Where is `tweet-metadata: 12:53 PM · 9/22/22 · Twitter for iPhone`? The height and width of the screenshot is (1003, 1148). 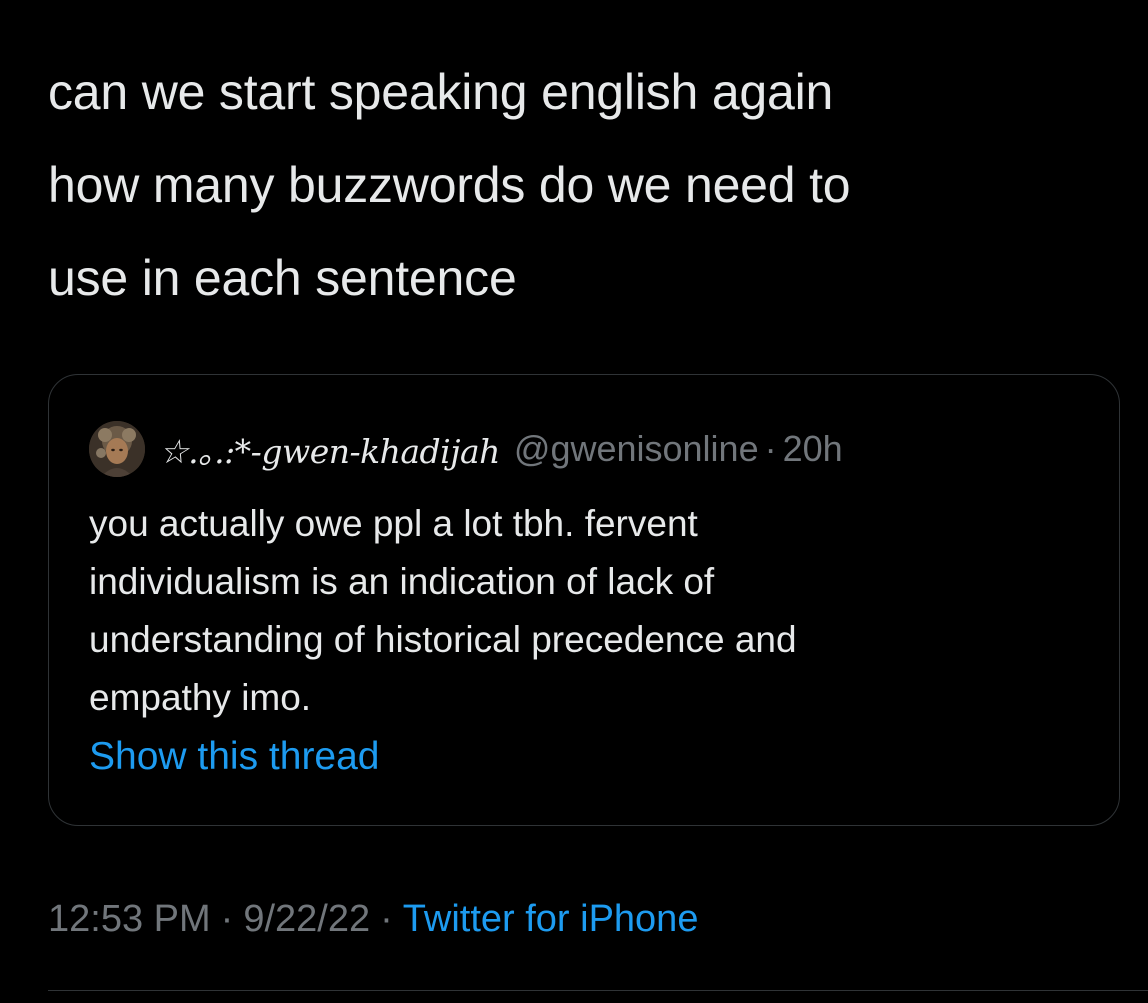
tweet-metadata: 12:53 PM · 9/22/22 · Twitter for iPhone is located at coordinates (373, 919).